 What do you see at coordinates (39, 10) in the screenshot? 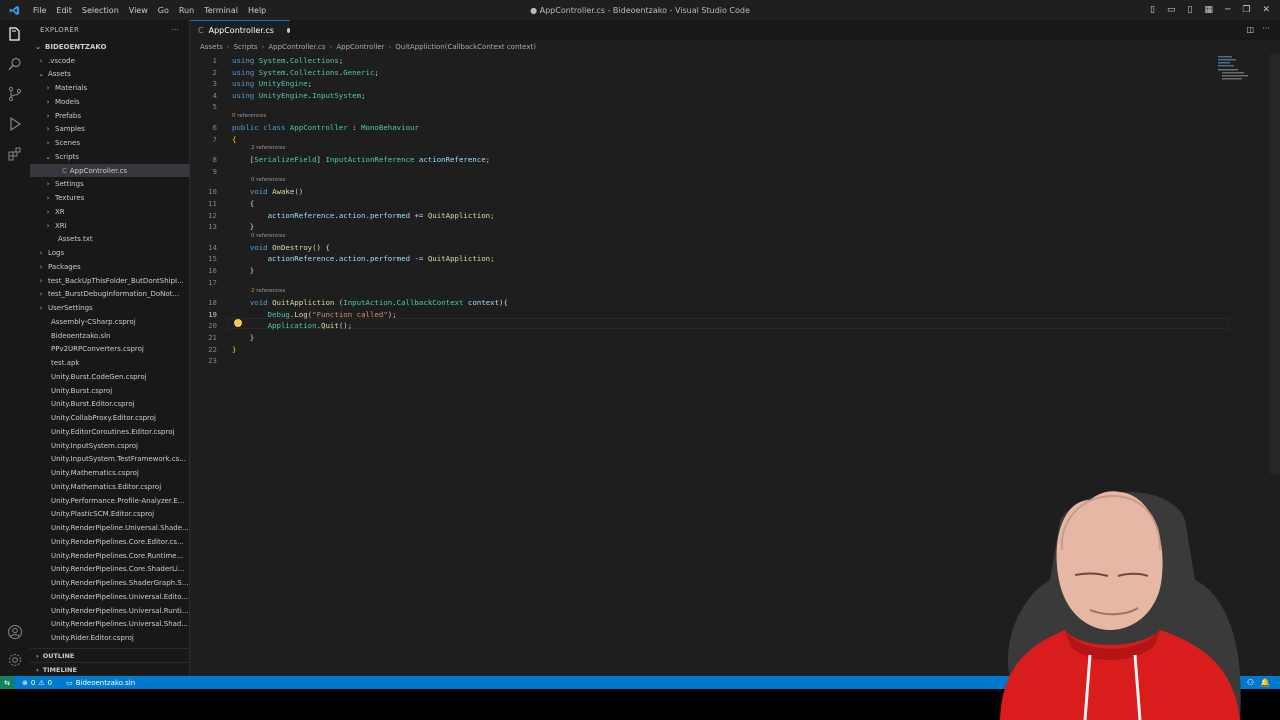
I see `menu-item-file: File` at bounding box center [39, 10].